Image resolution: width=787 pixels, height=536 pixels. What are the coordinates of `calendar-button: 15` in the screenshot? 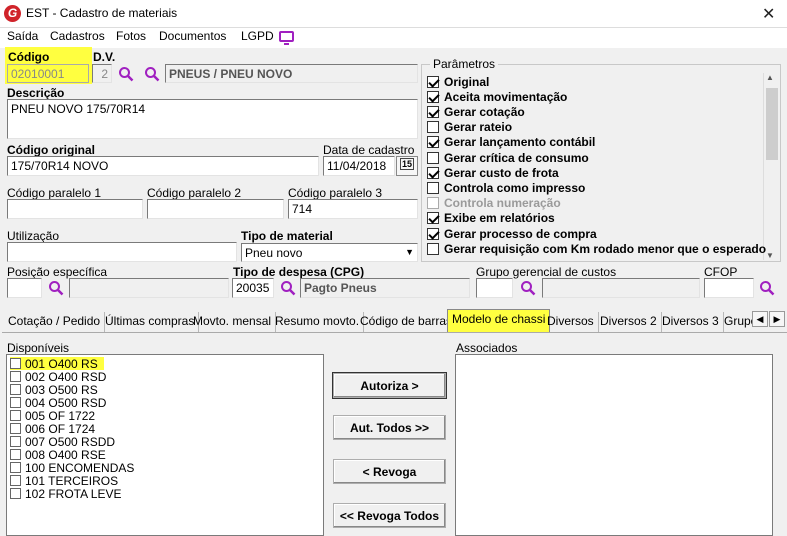 It's located at (407, 166).